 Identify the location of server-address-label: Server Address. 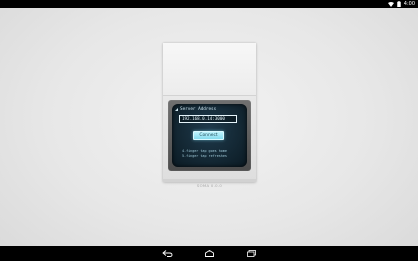
(198, 109).